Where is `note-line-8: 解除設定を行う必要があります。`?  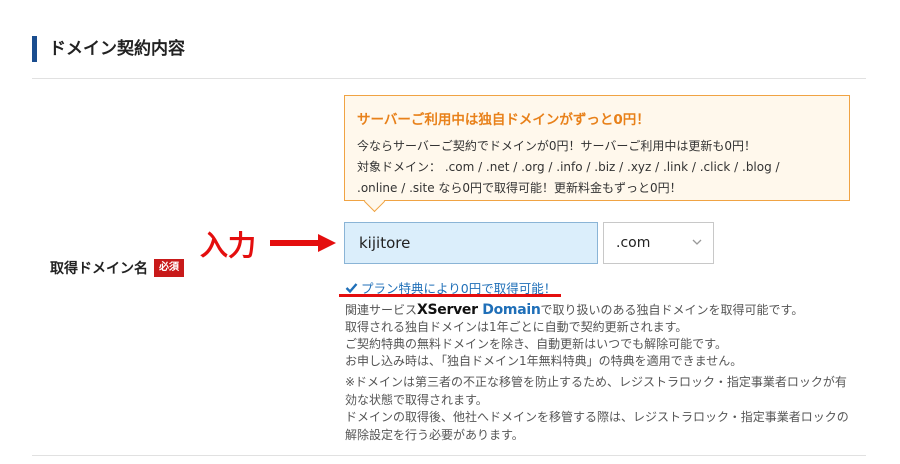
note-line-8: 解除設定を行う必要があります。 is located at coordinates (434, 434).